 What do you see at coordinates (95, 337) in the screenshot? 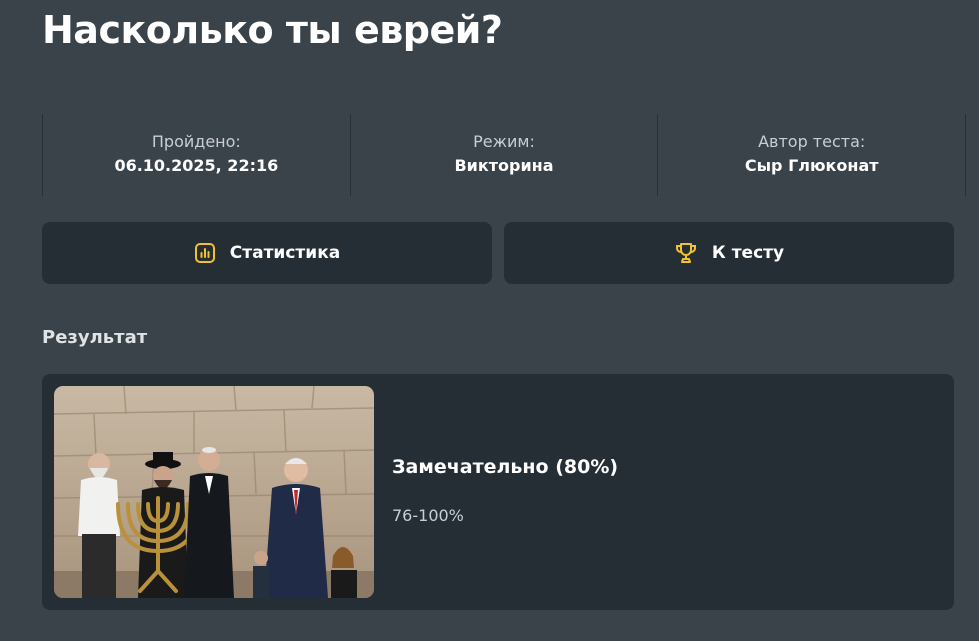
I see `result-section-label: Результат` at bounding box center [95, 337].